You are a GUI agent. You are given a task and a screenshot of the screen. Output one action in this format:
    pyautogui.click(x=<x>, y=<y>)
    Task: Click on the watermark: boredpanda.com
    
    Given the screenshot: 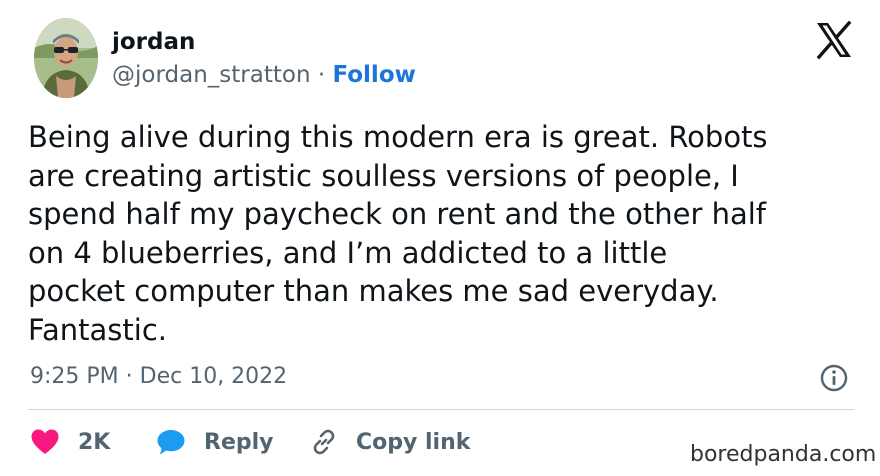 What is the action you would take?
    pyautogui.click(x=783, y=454)
    